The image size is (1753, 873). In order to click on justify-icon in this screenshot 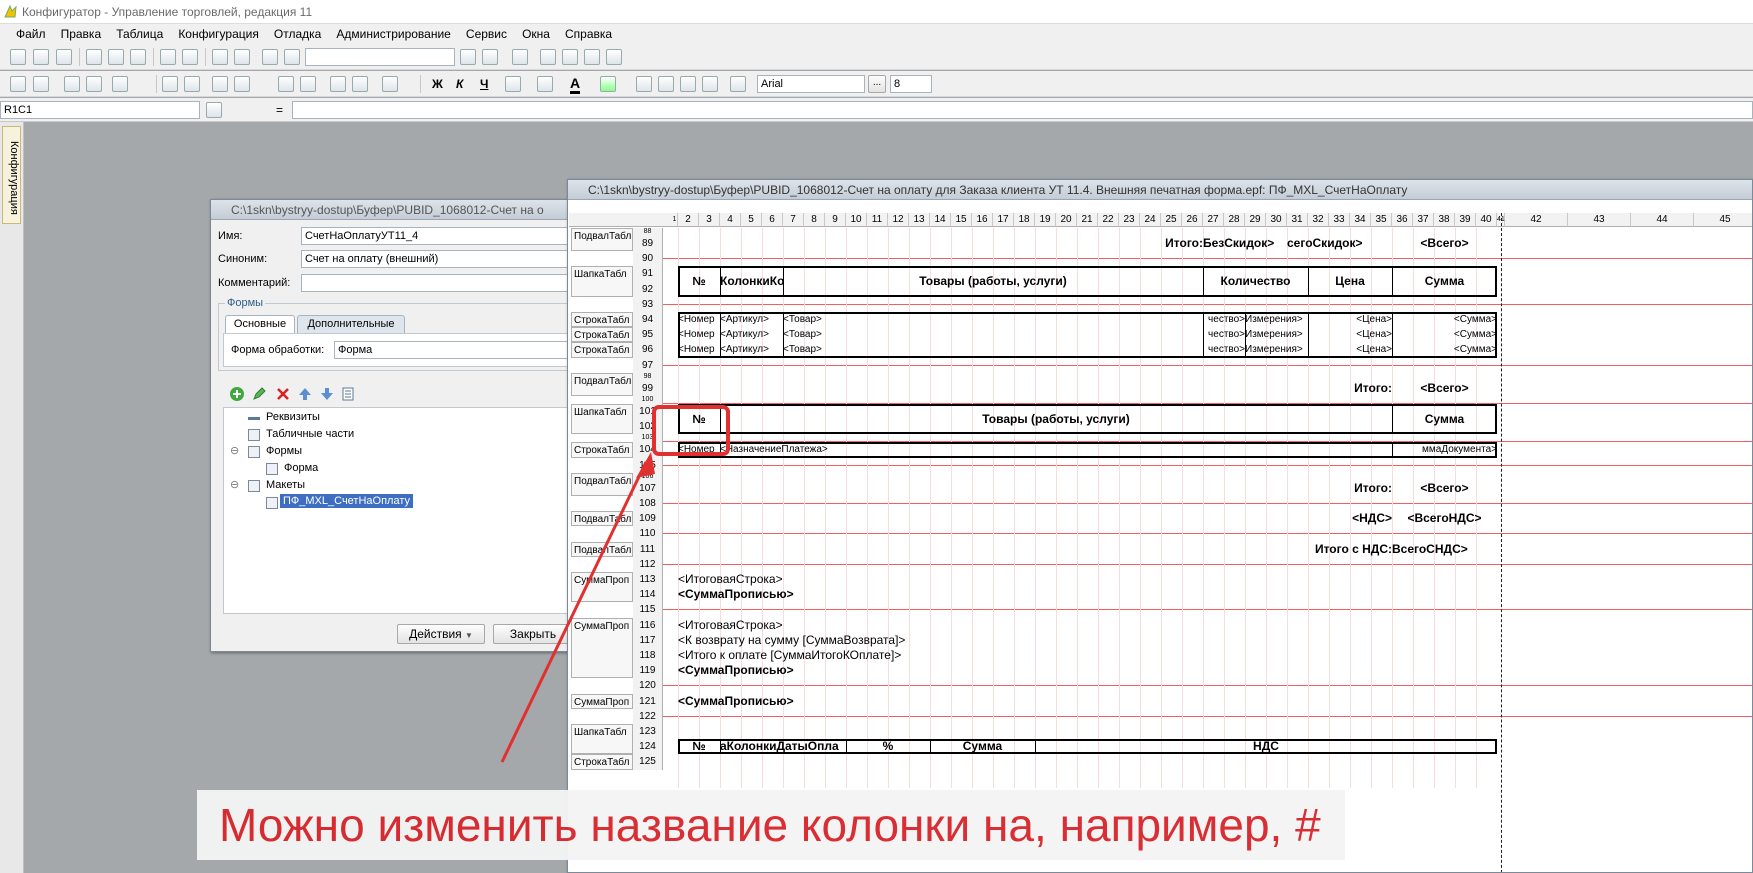, I will do `click(710, 84)`.